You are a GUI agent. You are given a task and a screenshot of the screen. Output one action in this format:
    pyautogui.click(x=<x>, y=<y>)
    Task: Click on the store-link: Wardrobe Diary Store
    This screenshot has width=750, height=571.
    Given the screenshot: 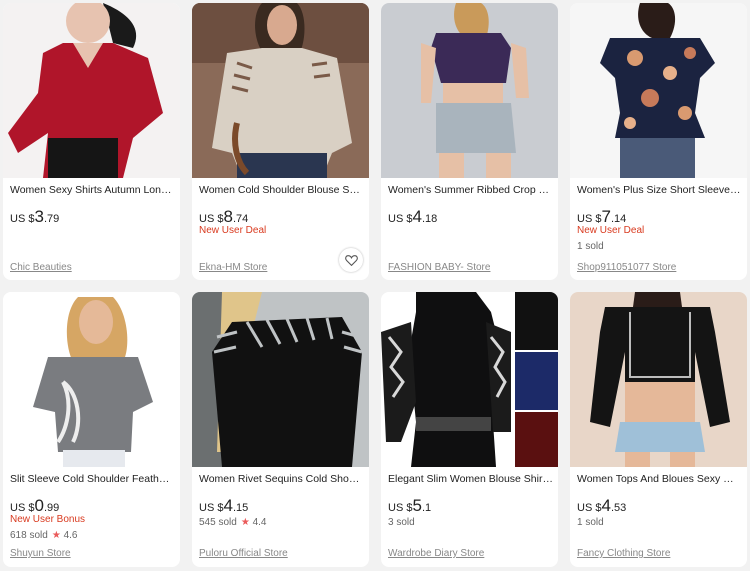 What is the action you would take?
    pyautogui.click(x=436, y=553)
    